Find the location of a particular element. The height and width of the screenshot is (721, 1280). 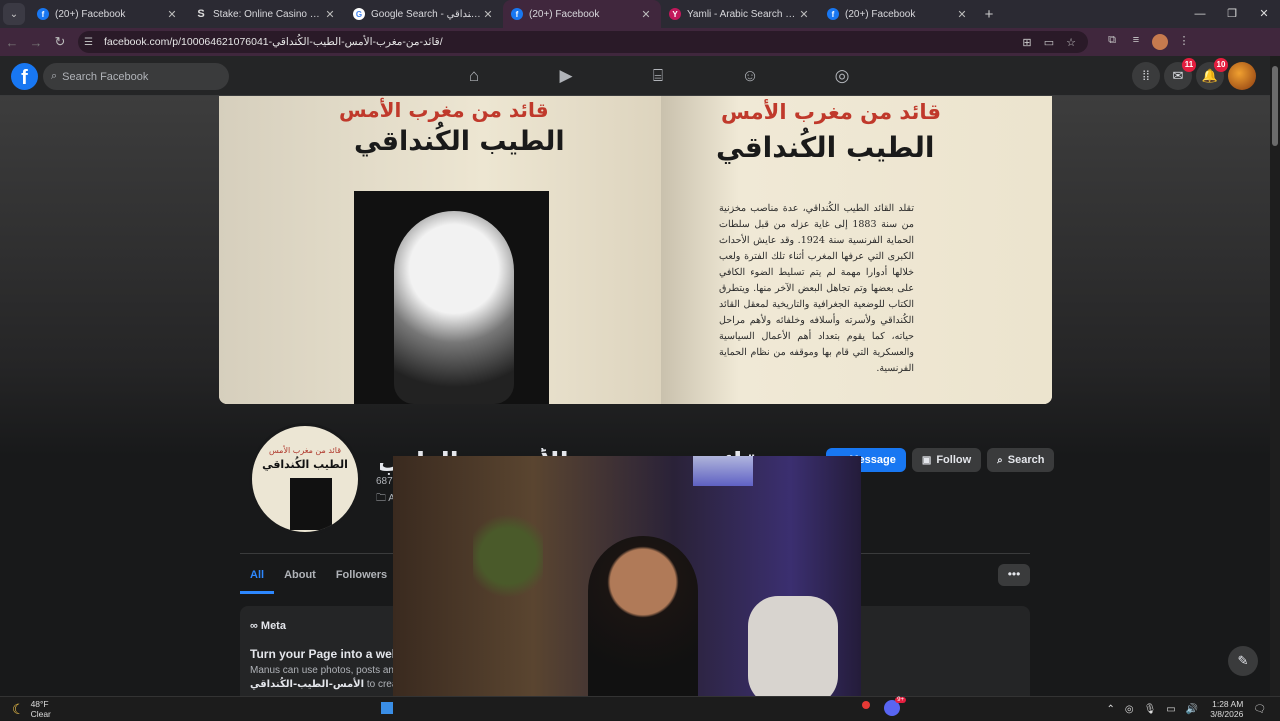

follow-button: ▣ Follow is located at coordinates (946, 460).